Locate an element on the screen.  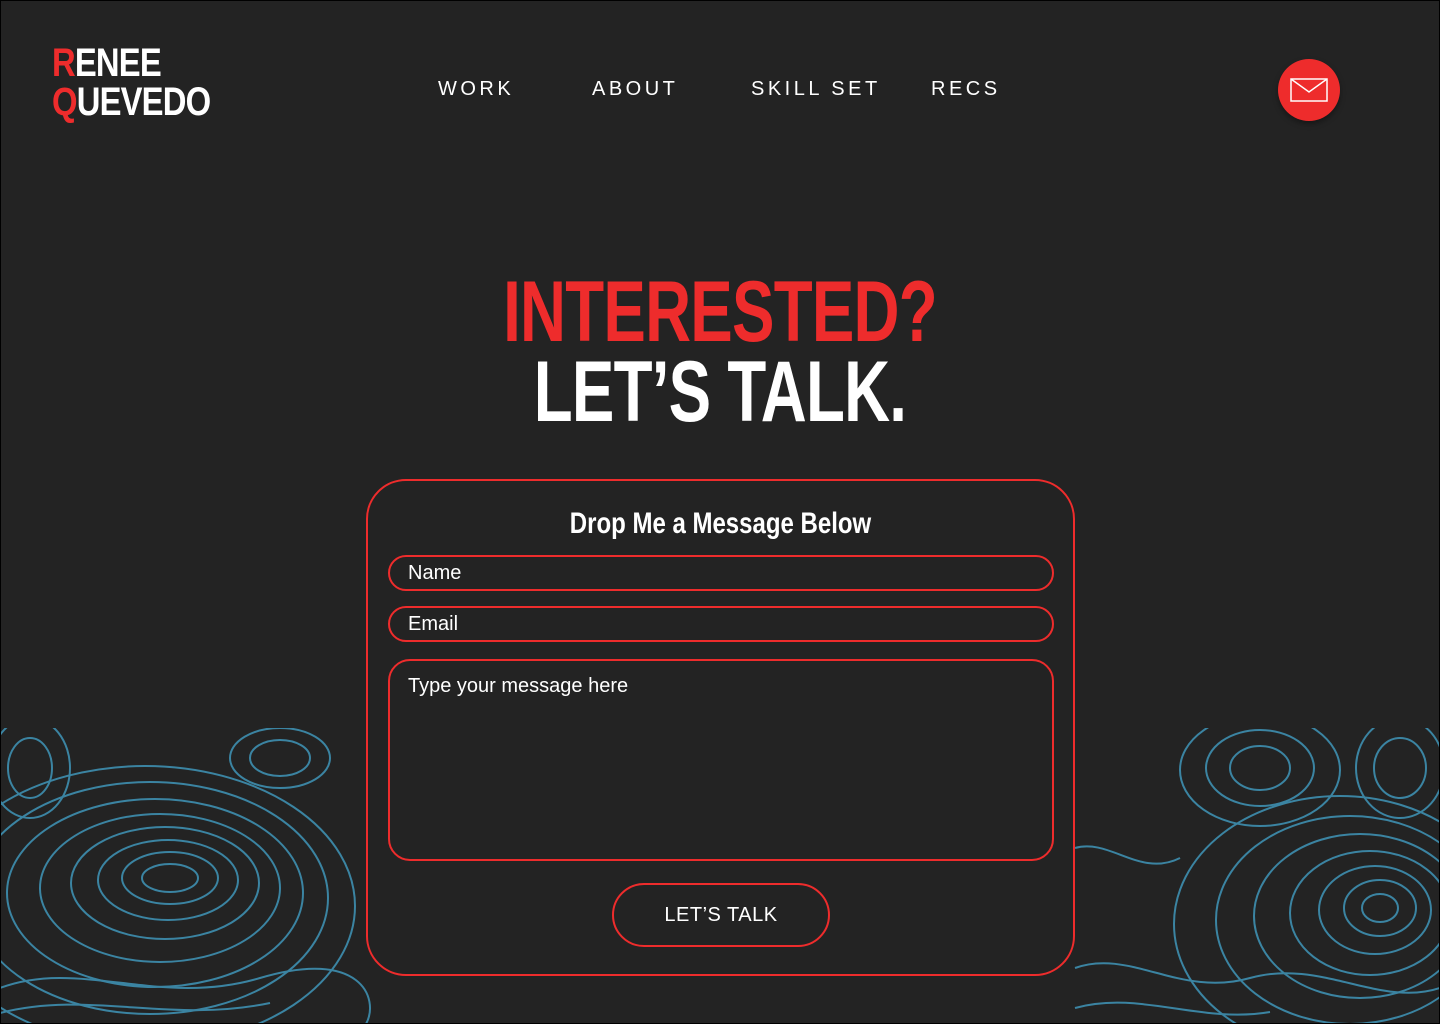
form-title: Drop Me a Message Below is located at coordinates (720, 523).